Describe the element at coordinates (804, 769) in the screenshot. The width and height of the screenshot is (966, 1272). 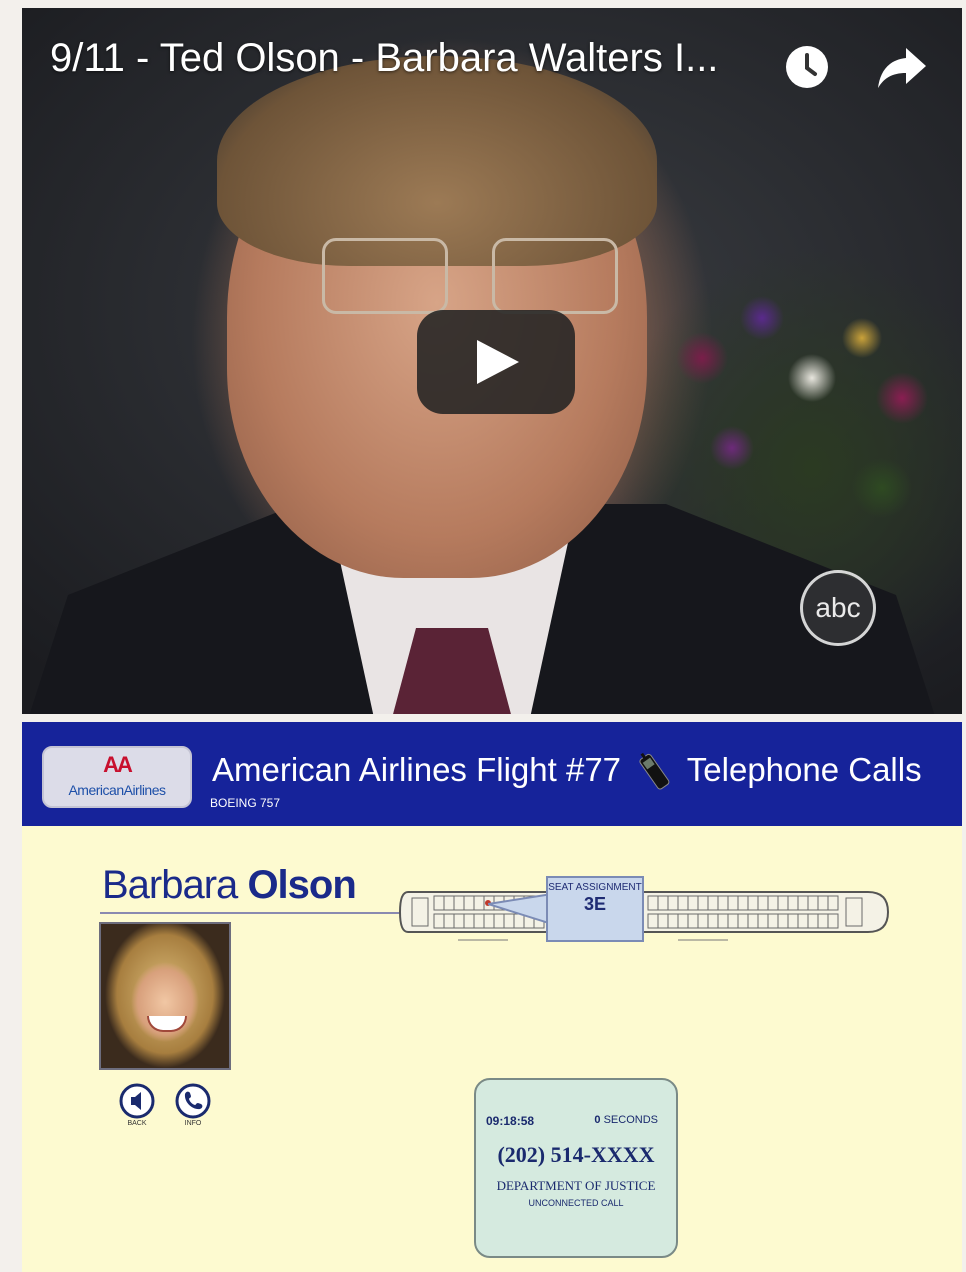
I see `banner-title-calls: Telephone Calls` at that location.